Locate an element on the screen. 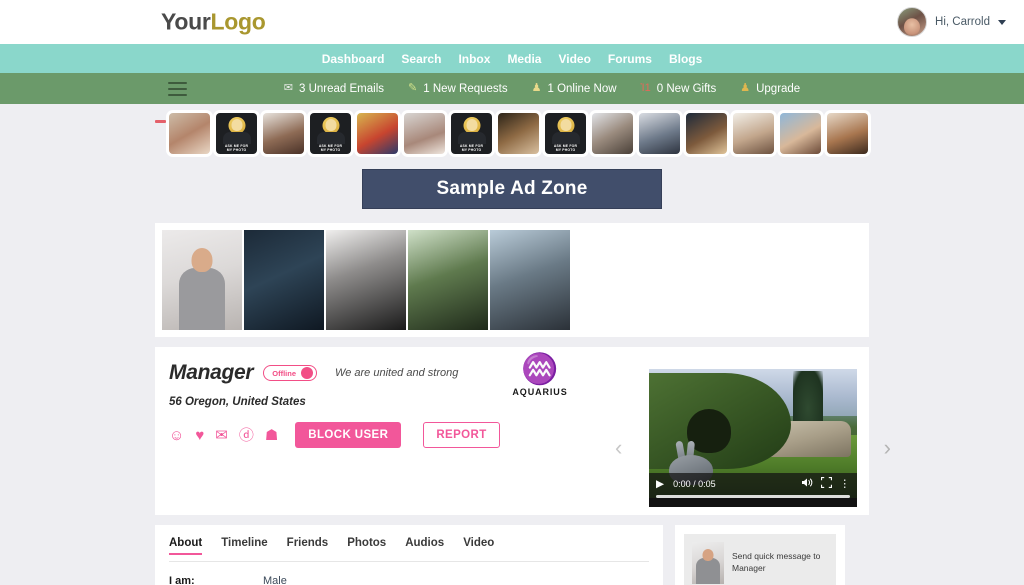 This screenshot has width=1024, height=585. gift-icon: Ἰ1 is located at coordinates (645, 88).